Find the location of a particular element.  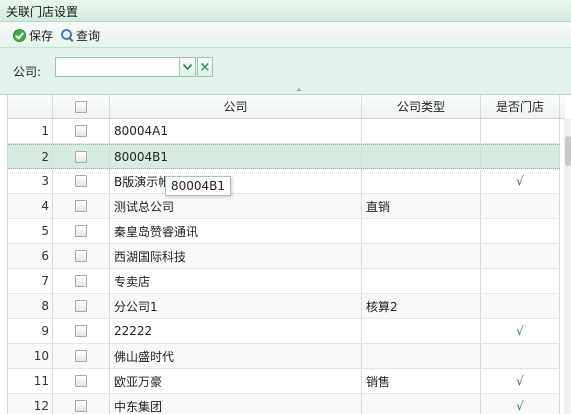

header-company: 公司 is located at coordinates (236, 106).